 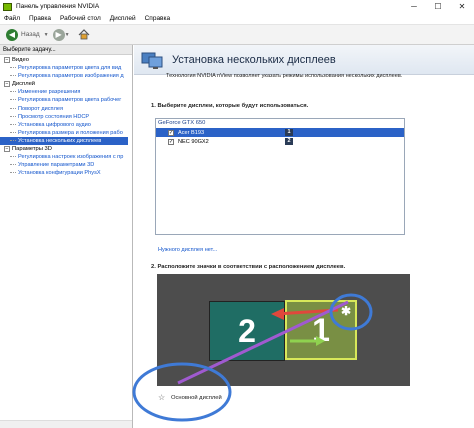 I want to click on menu-display: Дисплей, so click(x=123, y=18).